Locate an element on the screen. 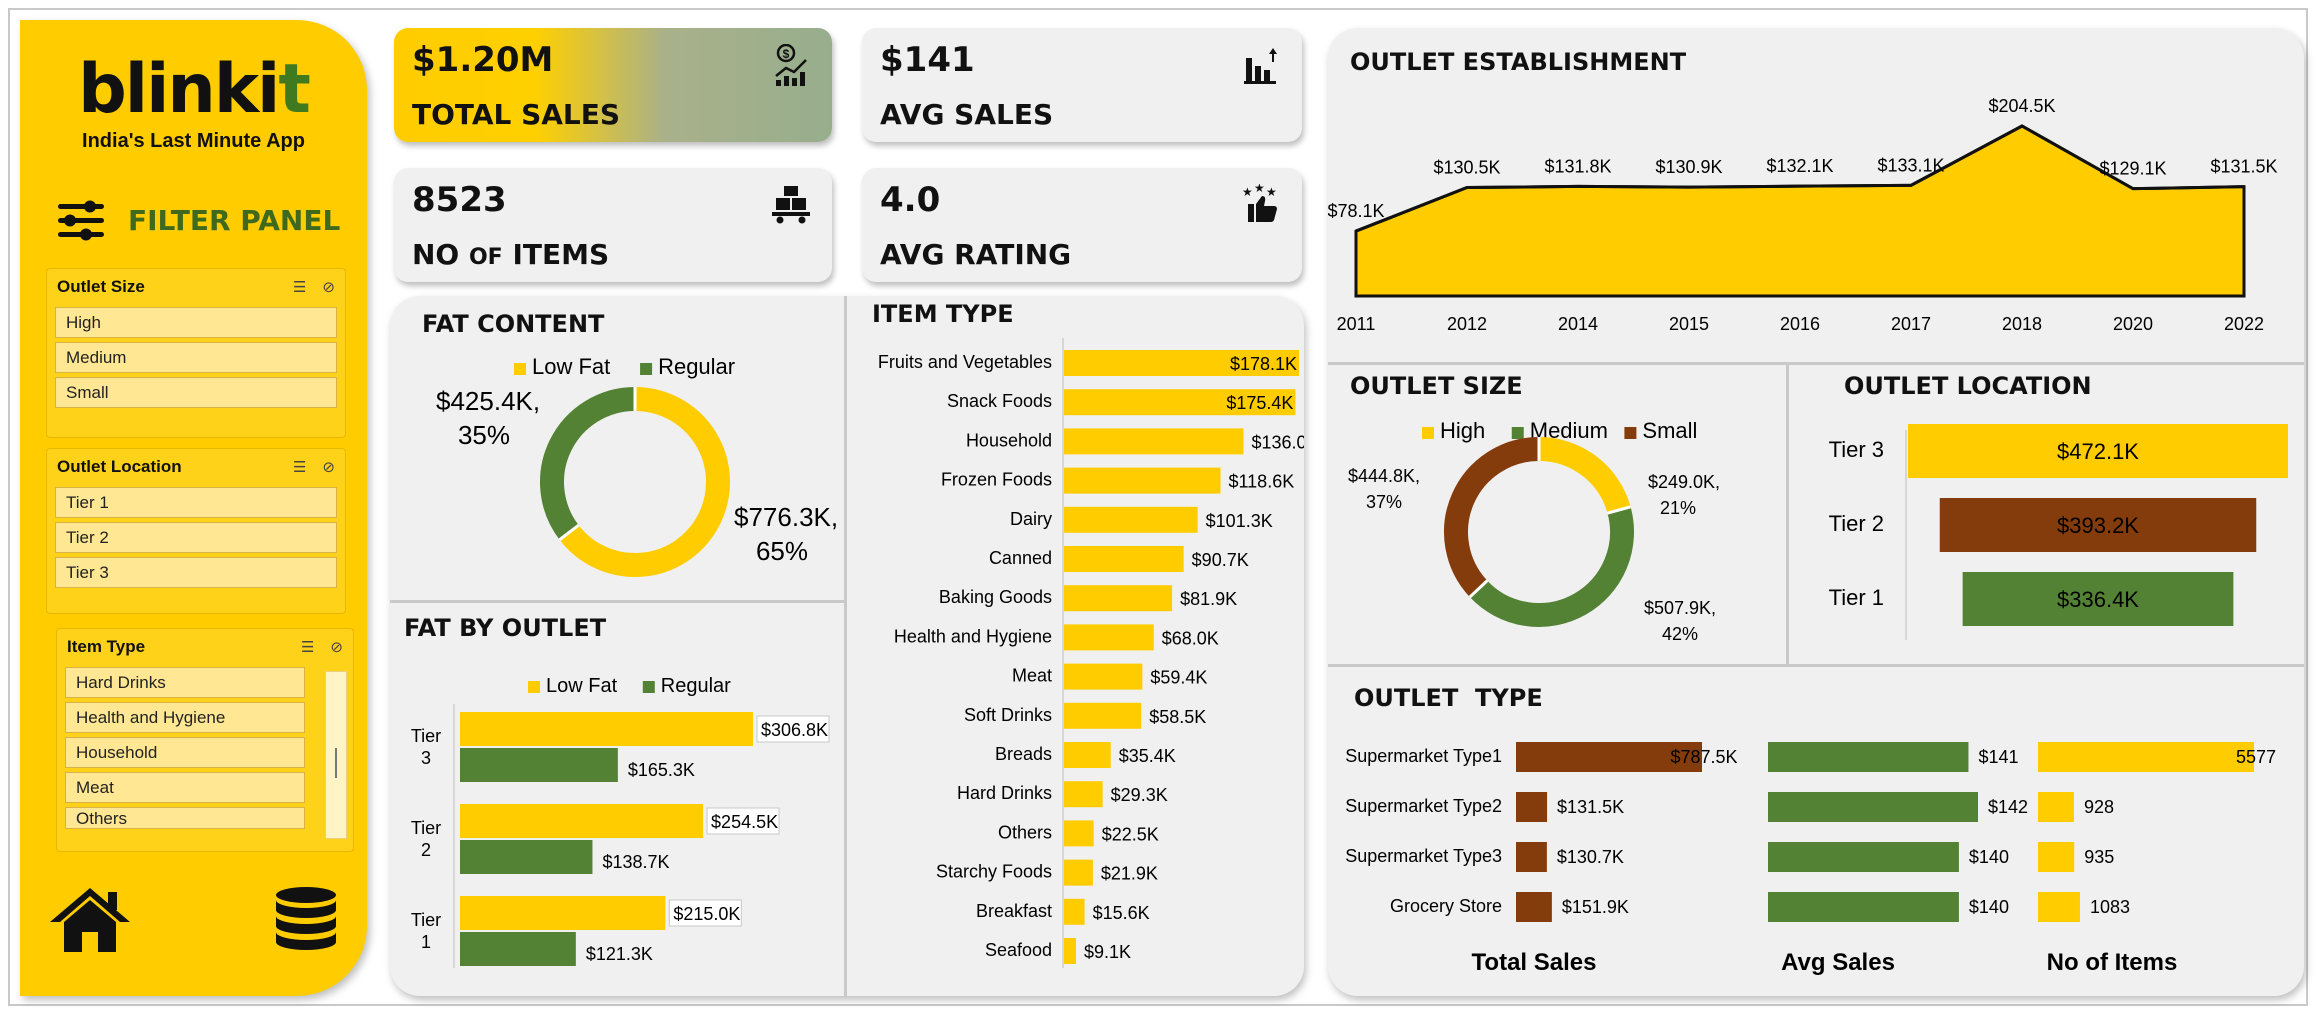 Image resolution: width=2318 pixels, height=1014 pixels. kpi-value: $141 is located at coordinates (927, 60).